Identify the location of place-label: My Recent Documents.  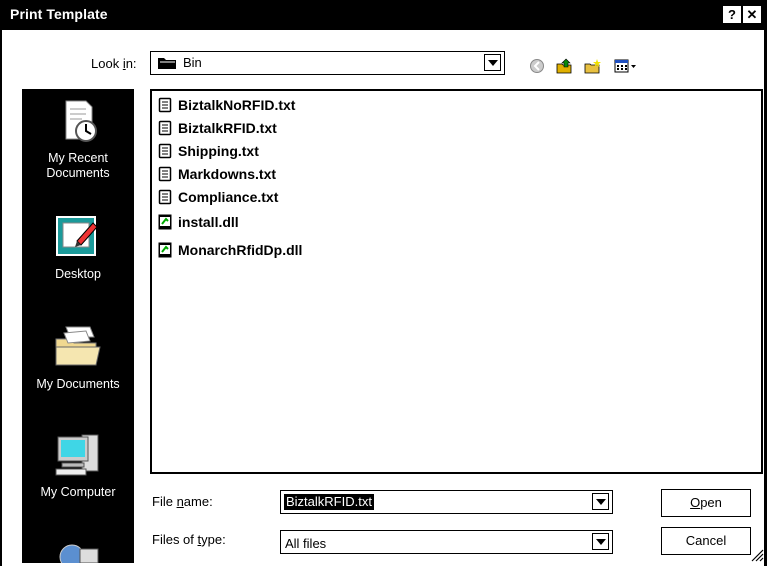
(78, 165).